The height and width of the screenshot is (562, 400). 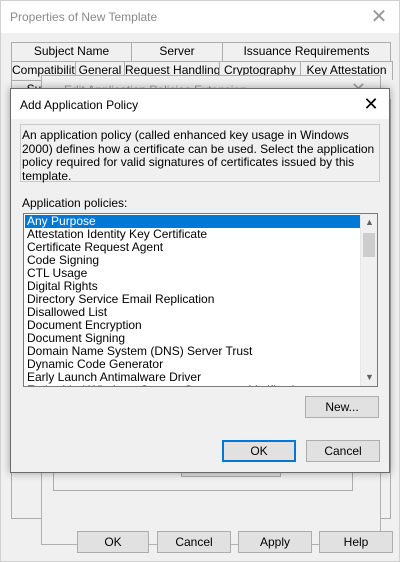 What do you see at coordinates (200, 104) in the screenshot?
I see `dialog-titlebar: Add Application Policy ✕` at bounding box center [200, 104].